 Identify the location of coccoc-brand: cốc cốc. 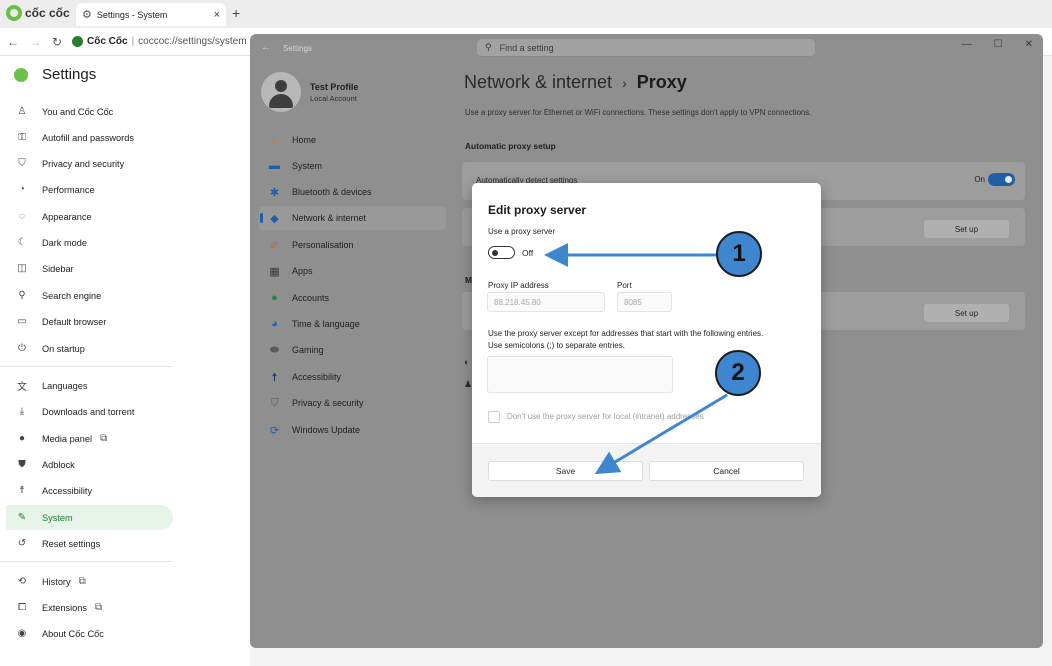
(38, 13).